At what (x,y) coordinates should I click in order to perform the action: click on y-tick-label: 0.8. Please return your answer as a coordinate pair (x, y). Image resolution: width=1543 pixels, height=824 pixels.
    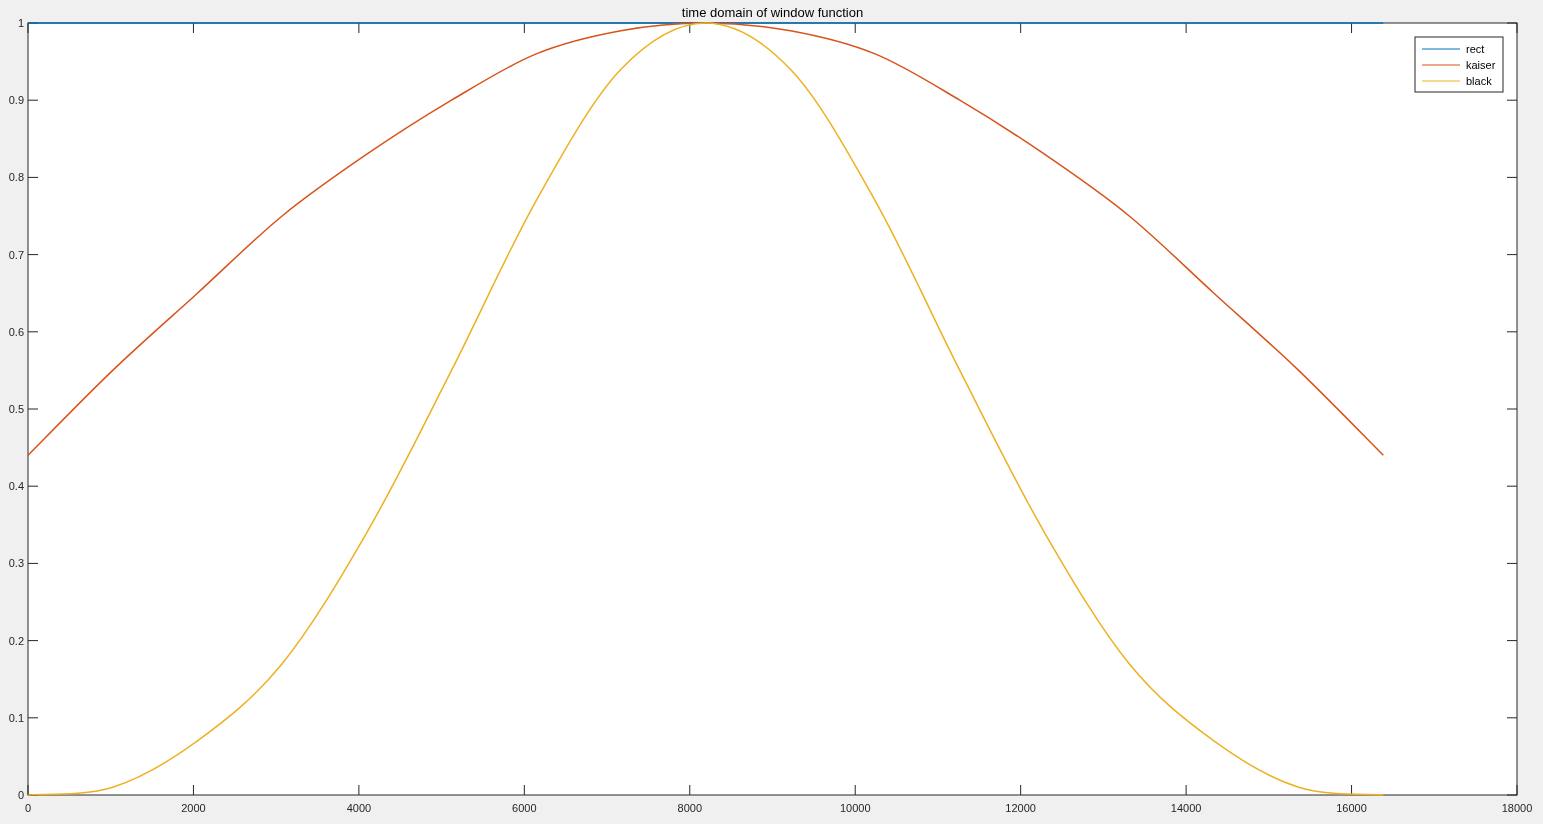
    Looking at the image, I should click on (16, 177).